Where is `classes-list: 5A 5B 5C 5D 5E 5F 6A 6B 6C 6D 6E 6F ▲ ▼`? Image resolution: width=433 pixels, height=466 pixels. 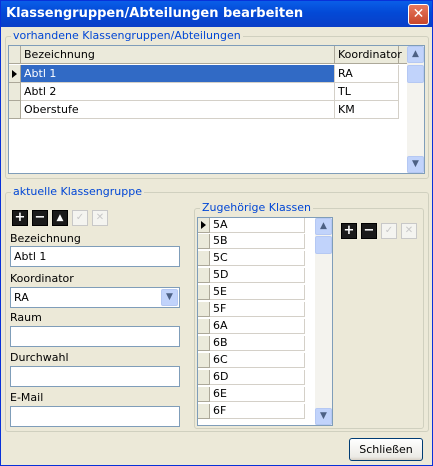 classes-list: 5A 5B 5C 5D 5E 5F 6A 6B 6C 6D 6E 6F ▲ ▼ is located at coordinates (265, 321).